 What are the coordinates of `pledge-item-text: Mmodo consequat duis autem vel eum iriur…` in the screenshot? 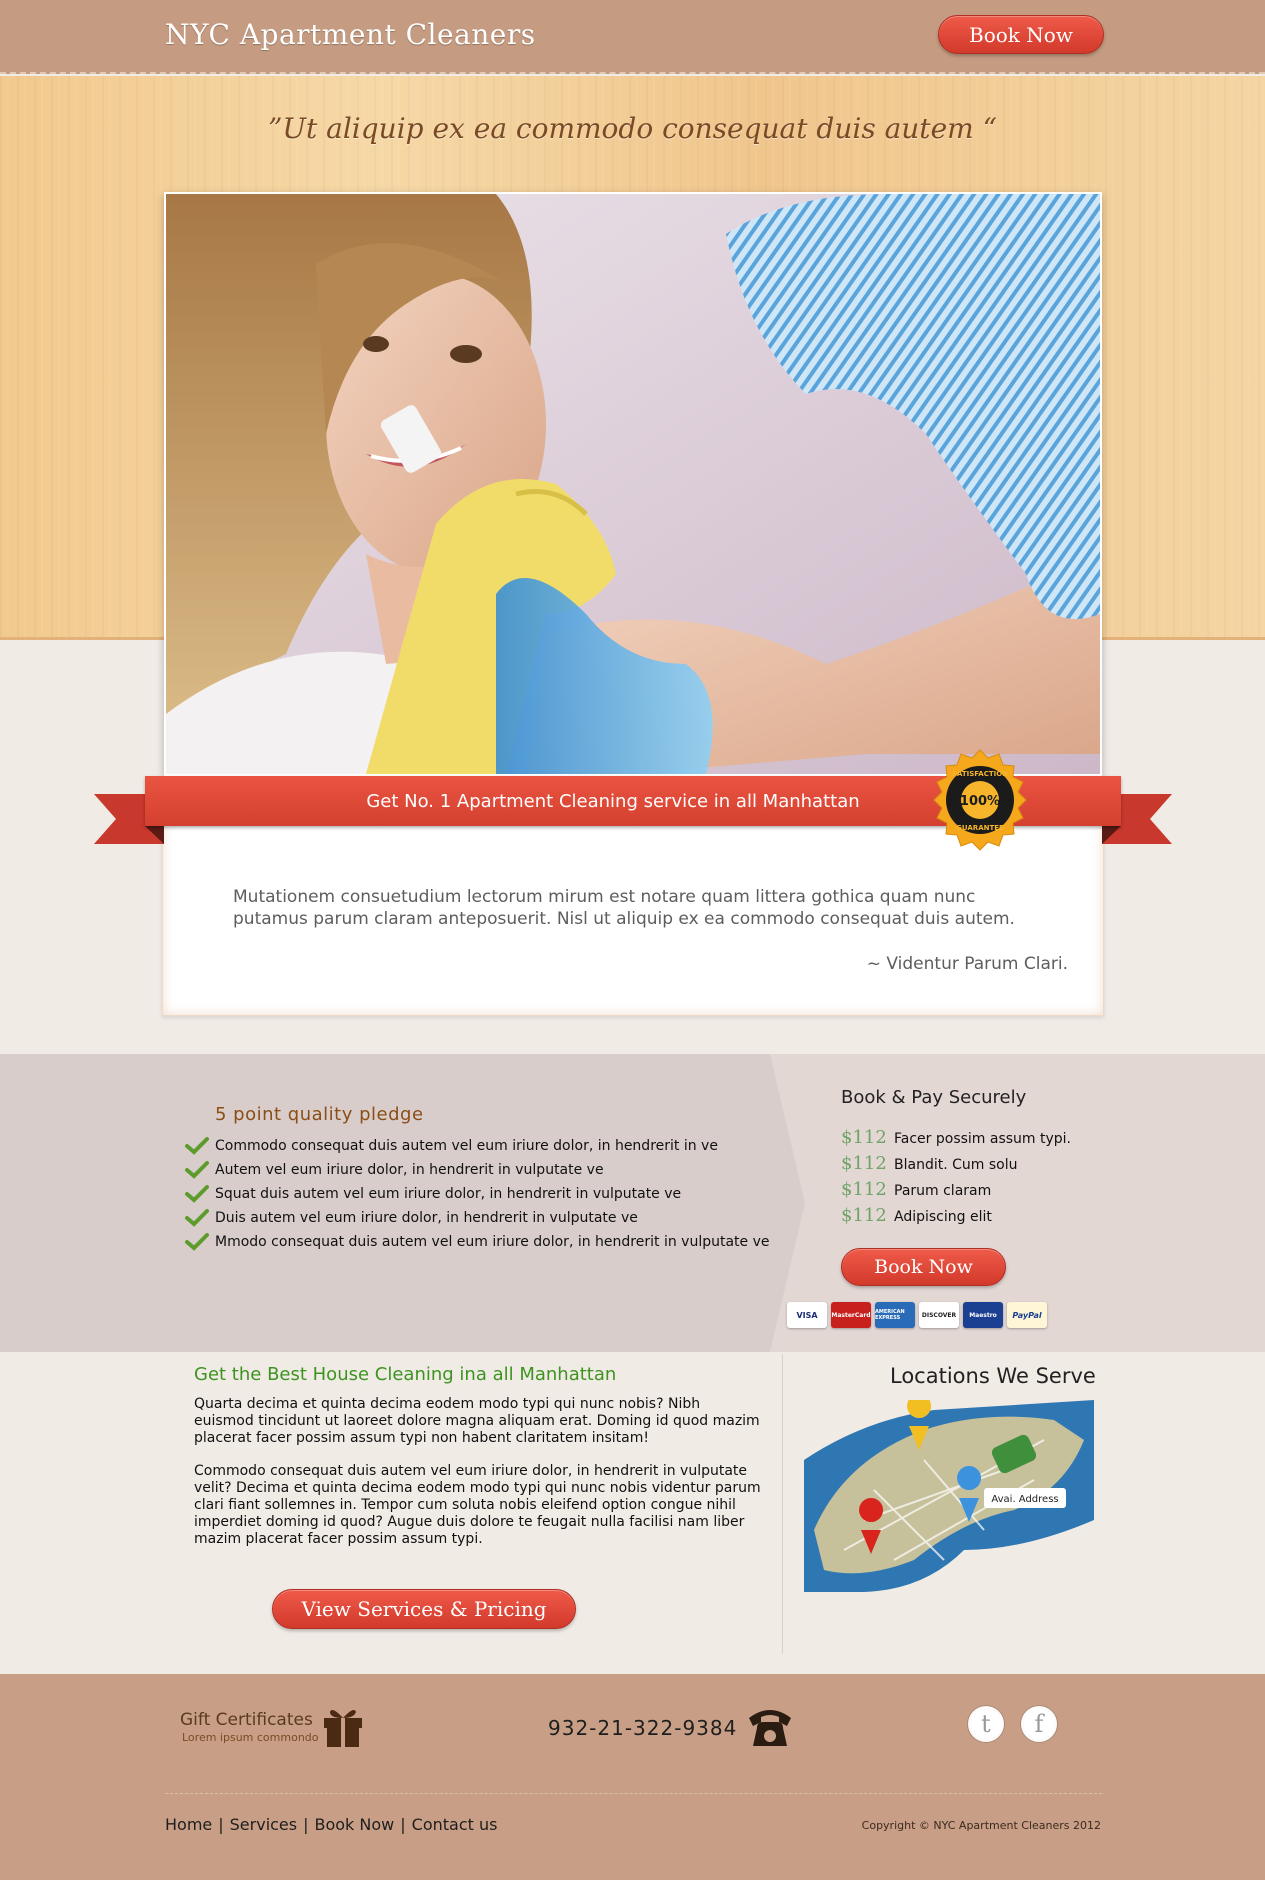 It's located at (492, 1242).